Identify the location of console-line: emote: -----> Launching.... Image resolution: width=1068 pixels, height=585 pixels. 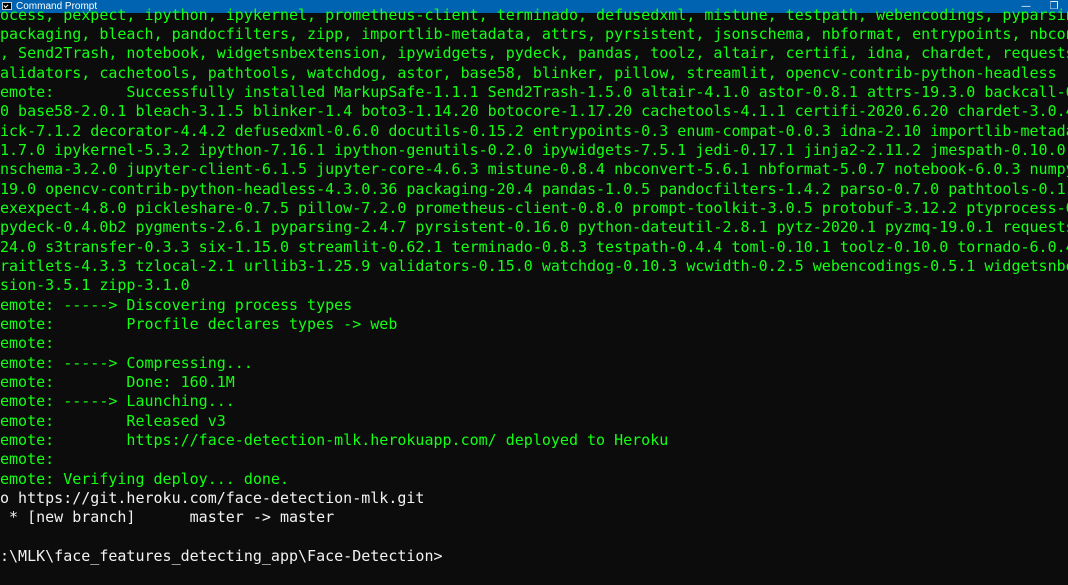
(117, 401).